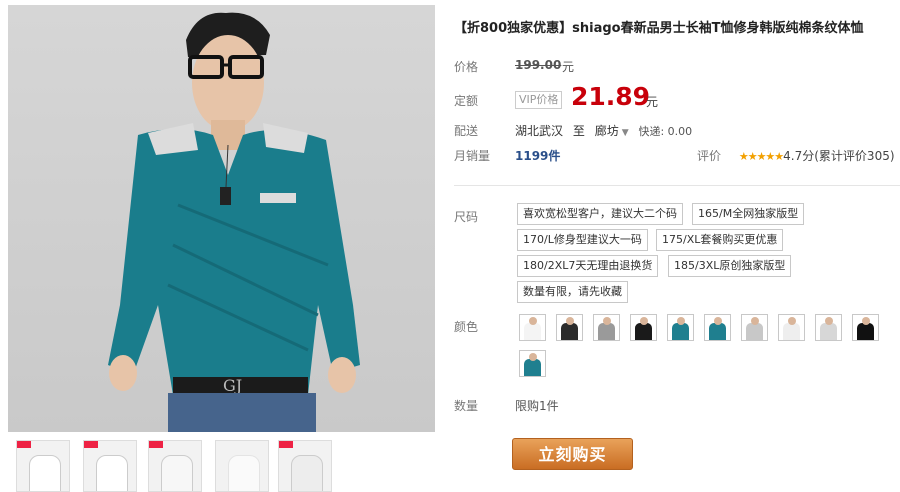 The image size is (900, 492). I want to click on rating-score: 4.7分, so click(799, 156).